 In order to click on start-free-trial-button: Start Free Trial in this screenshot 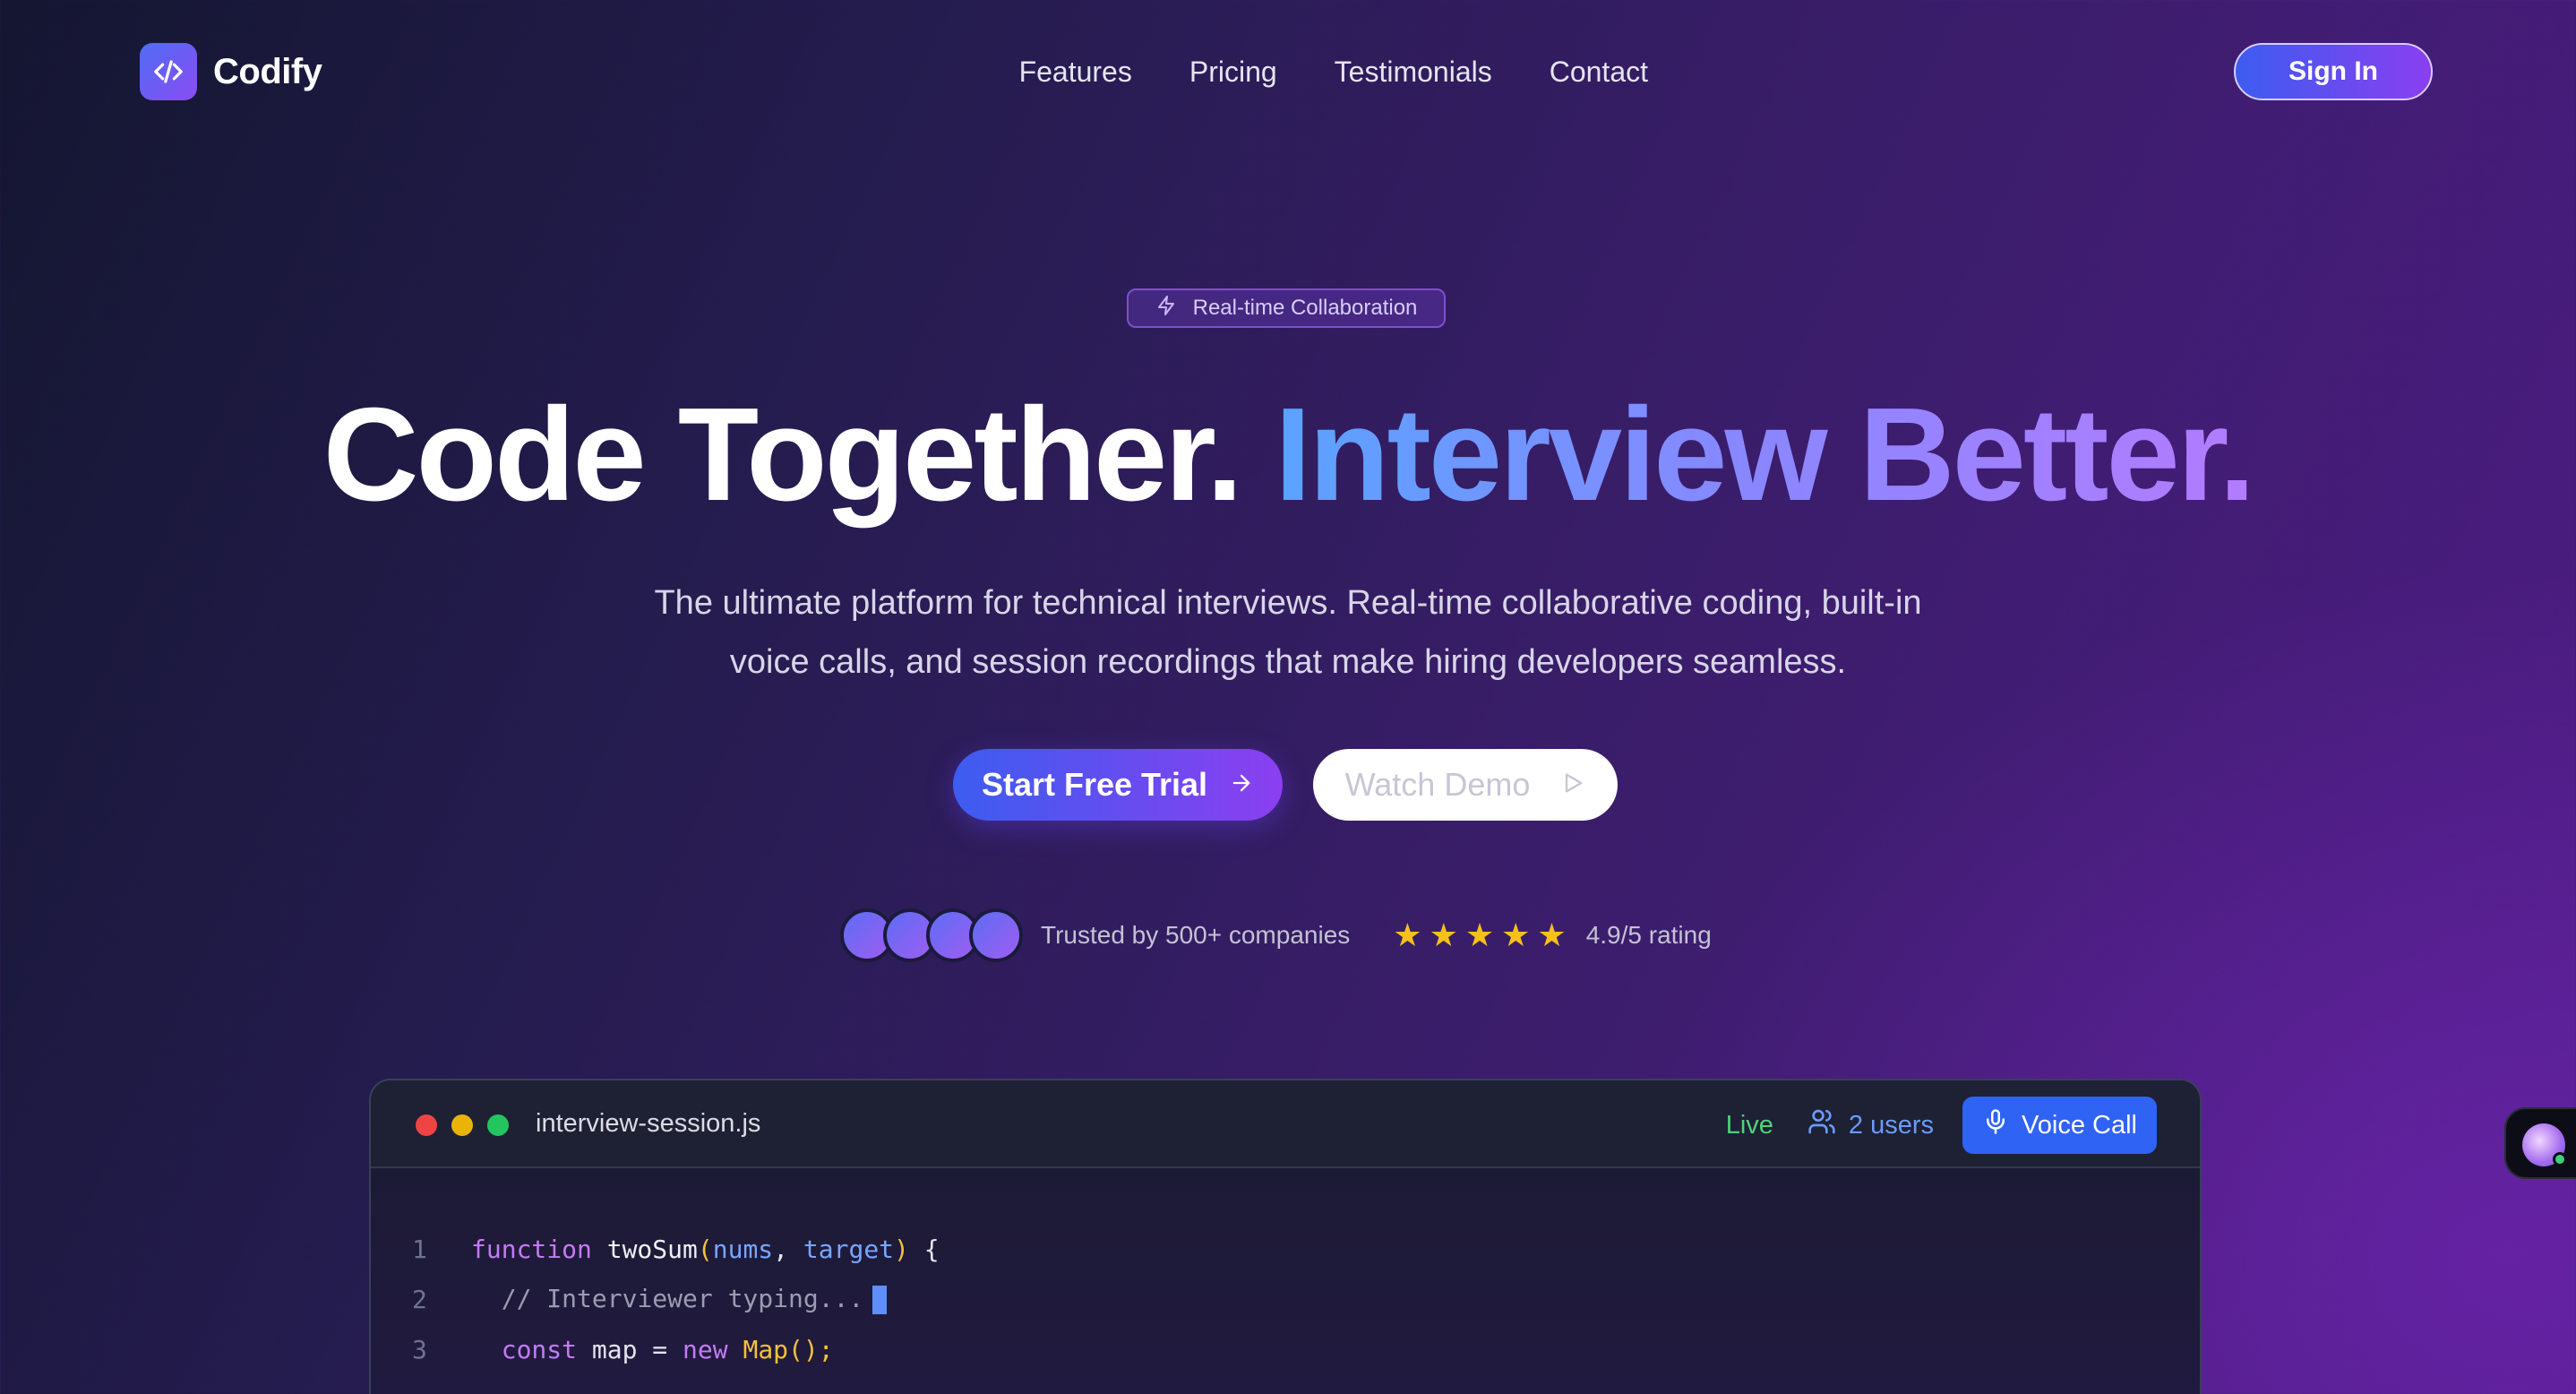, I will do `click(1118, 785)`.